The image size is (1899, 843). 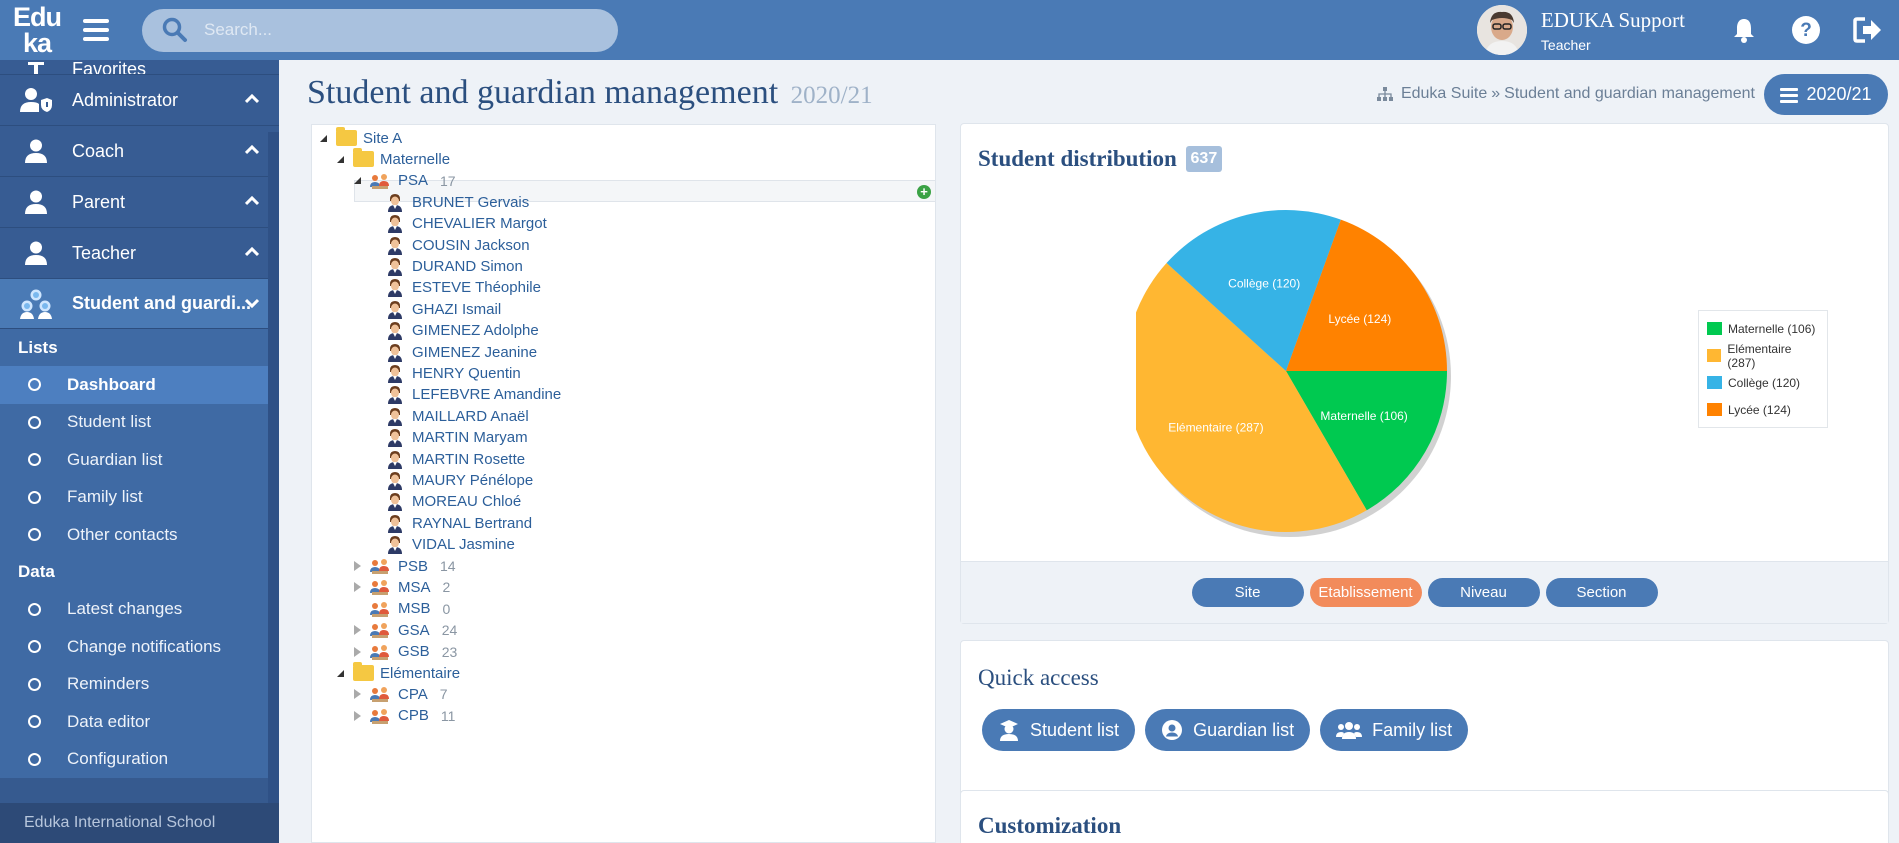 What do you see at coordinates (1483, 592) in the screenshot?
I see `filter-niveau-button: Niveau` at bounding box center [1483, 592].